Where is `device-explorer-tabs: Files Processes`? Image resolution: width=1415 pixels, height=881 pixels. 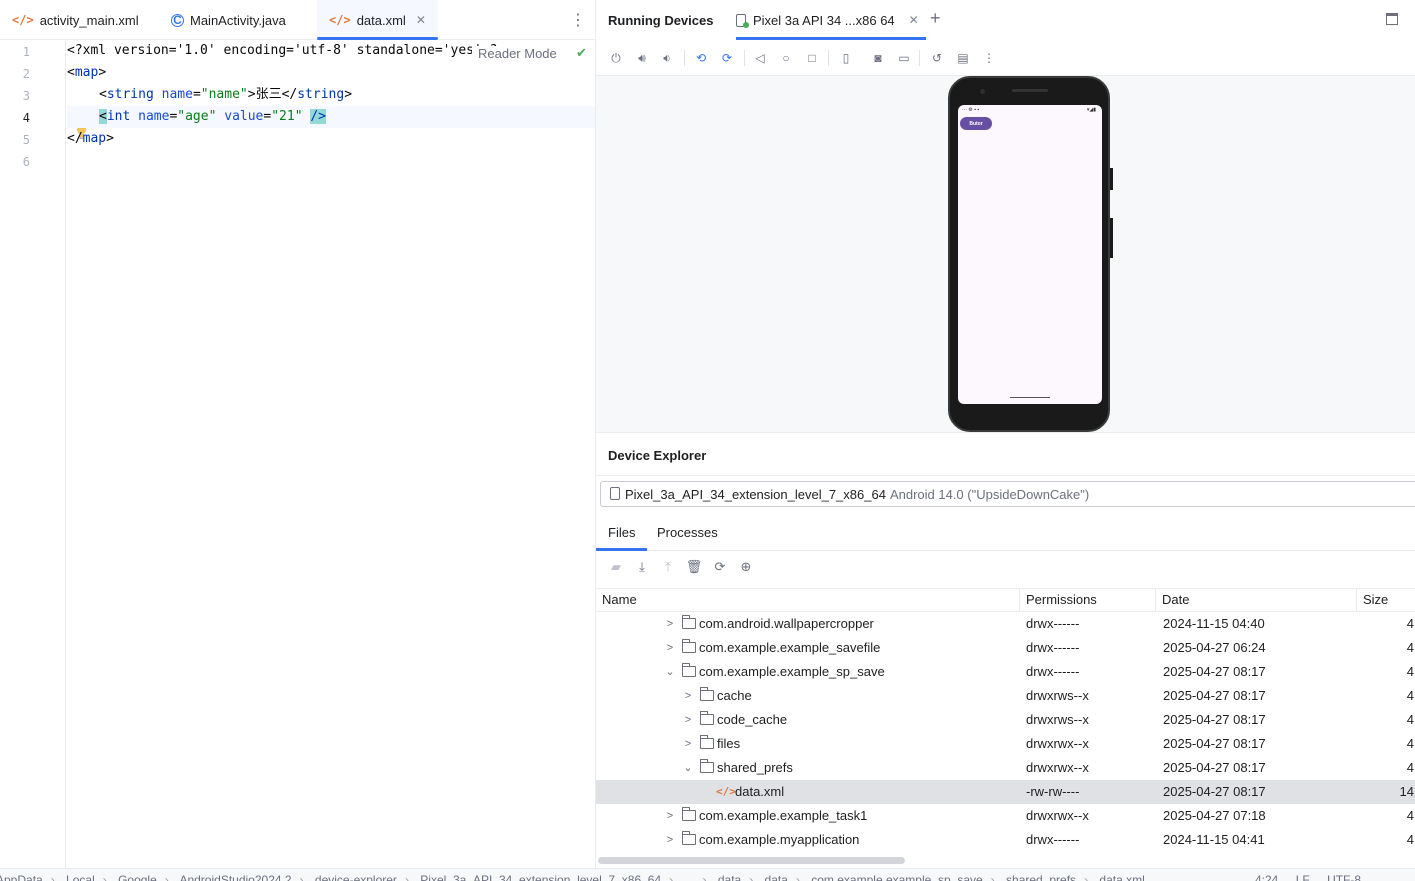
device-explorer-tabs: Files Processes is located at coordinates (1005, 534).